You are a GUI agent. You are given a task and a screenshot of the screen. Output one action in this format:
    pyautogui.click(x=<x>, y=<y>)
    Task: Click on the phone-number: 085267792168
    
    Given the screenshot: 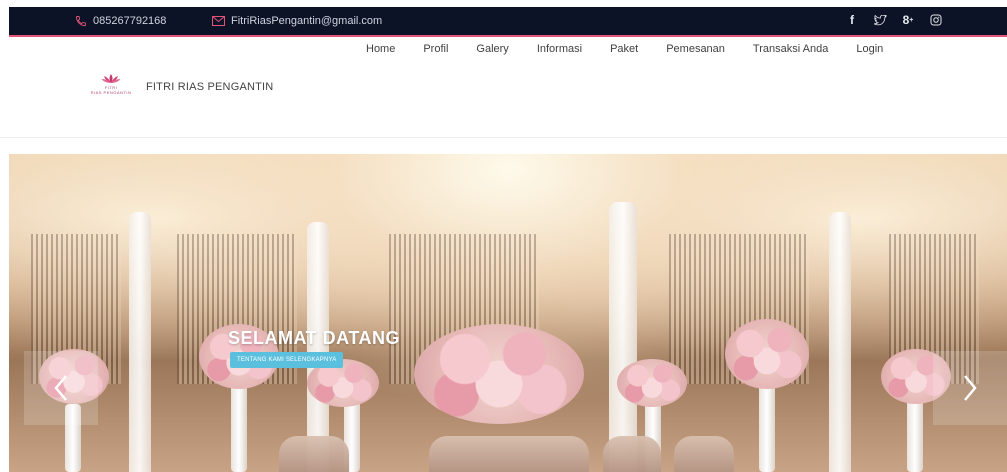 What is the action you would take?
    pyautogui.click(x=130, y=21)
    